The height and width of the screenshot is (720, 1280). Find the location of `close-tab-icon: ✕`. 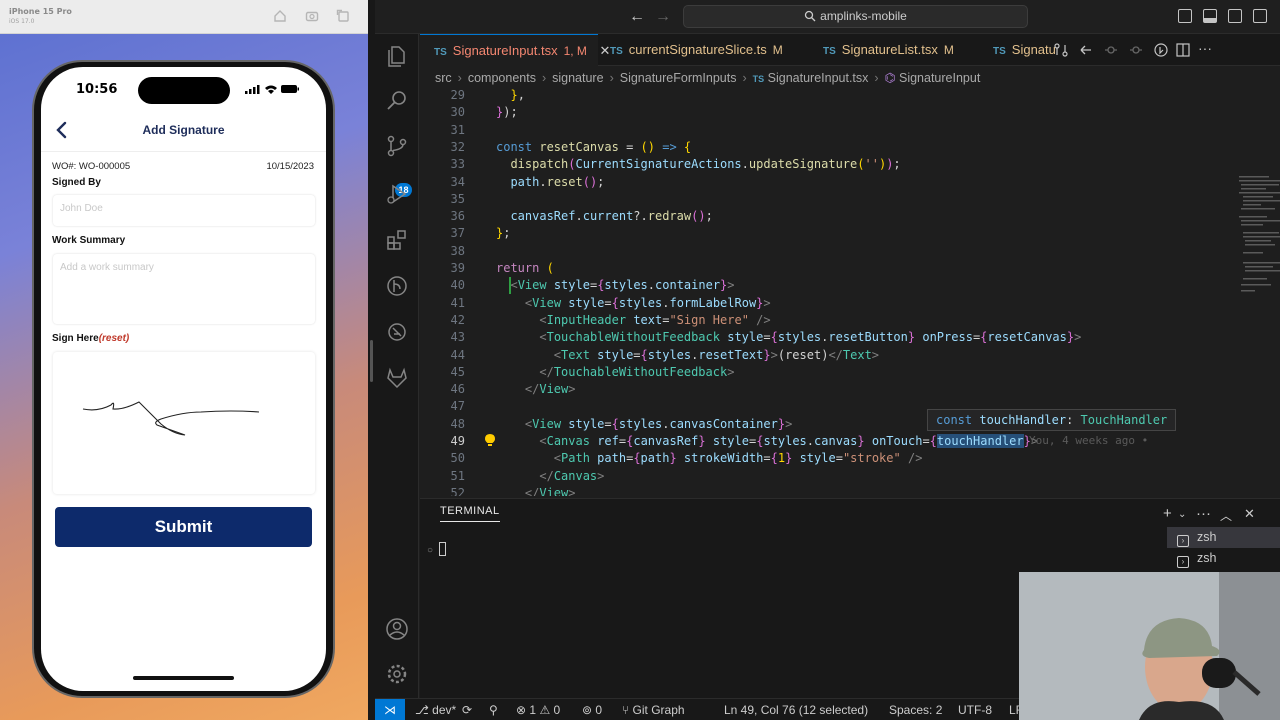

close-tab-icon: ✕ is located at coordinates (605, 50).